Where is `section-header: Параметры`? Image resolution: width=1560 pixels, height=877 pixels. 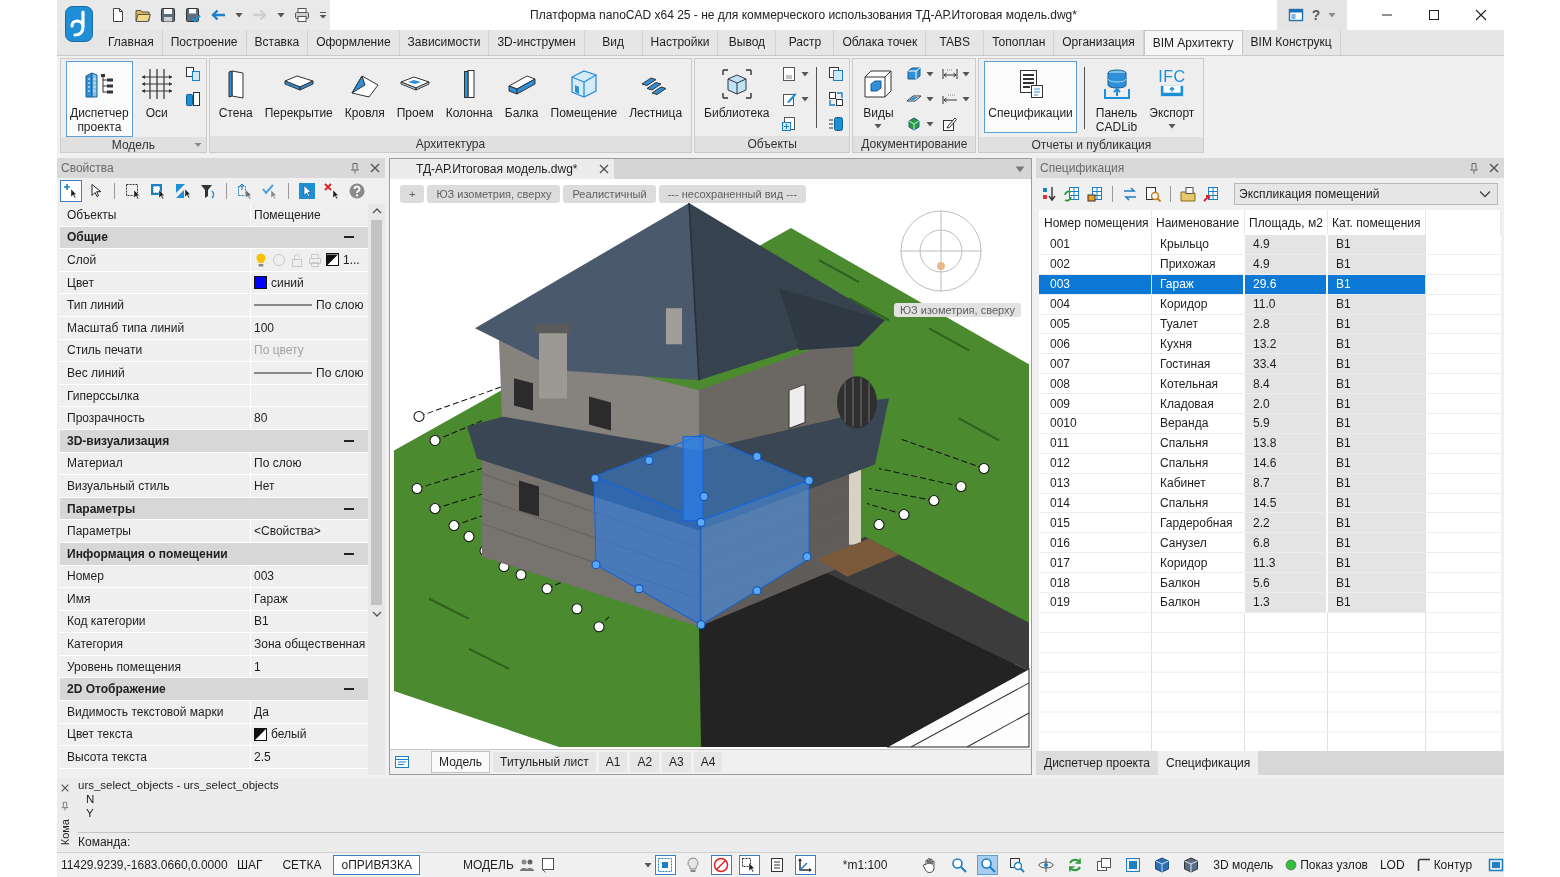 section-header: Параметры is located at coordinates (214, 509).